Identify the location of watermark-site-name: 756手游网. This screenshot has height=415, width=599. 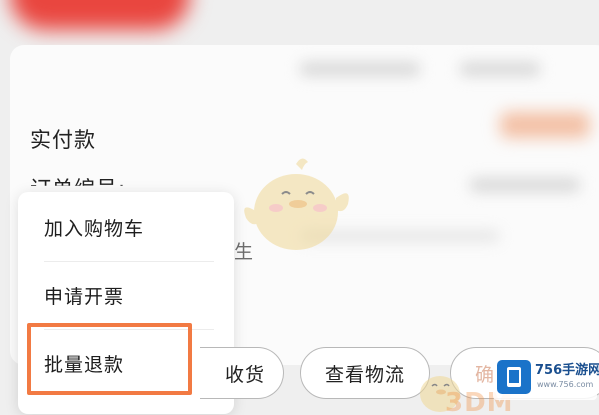
(567, 370).